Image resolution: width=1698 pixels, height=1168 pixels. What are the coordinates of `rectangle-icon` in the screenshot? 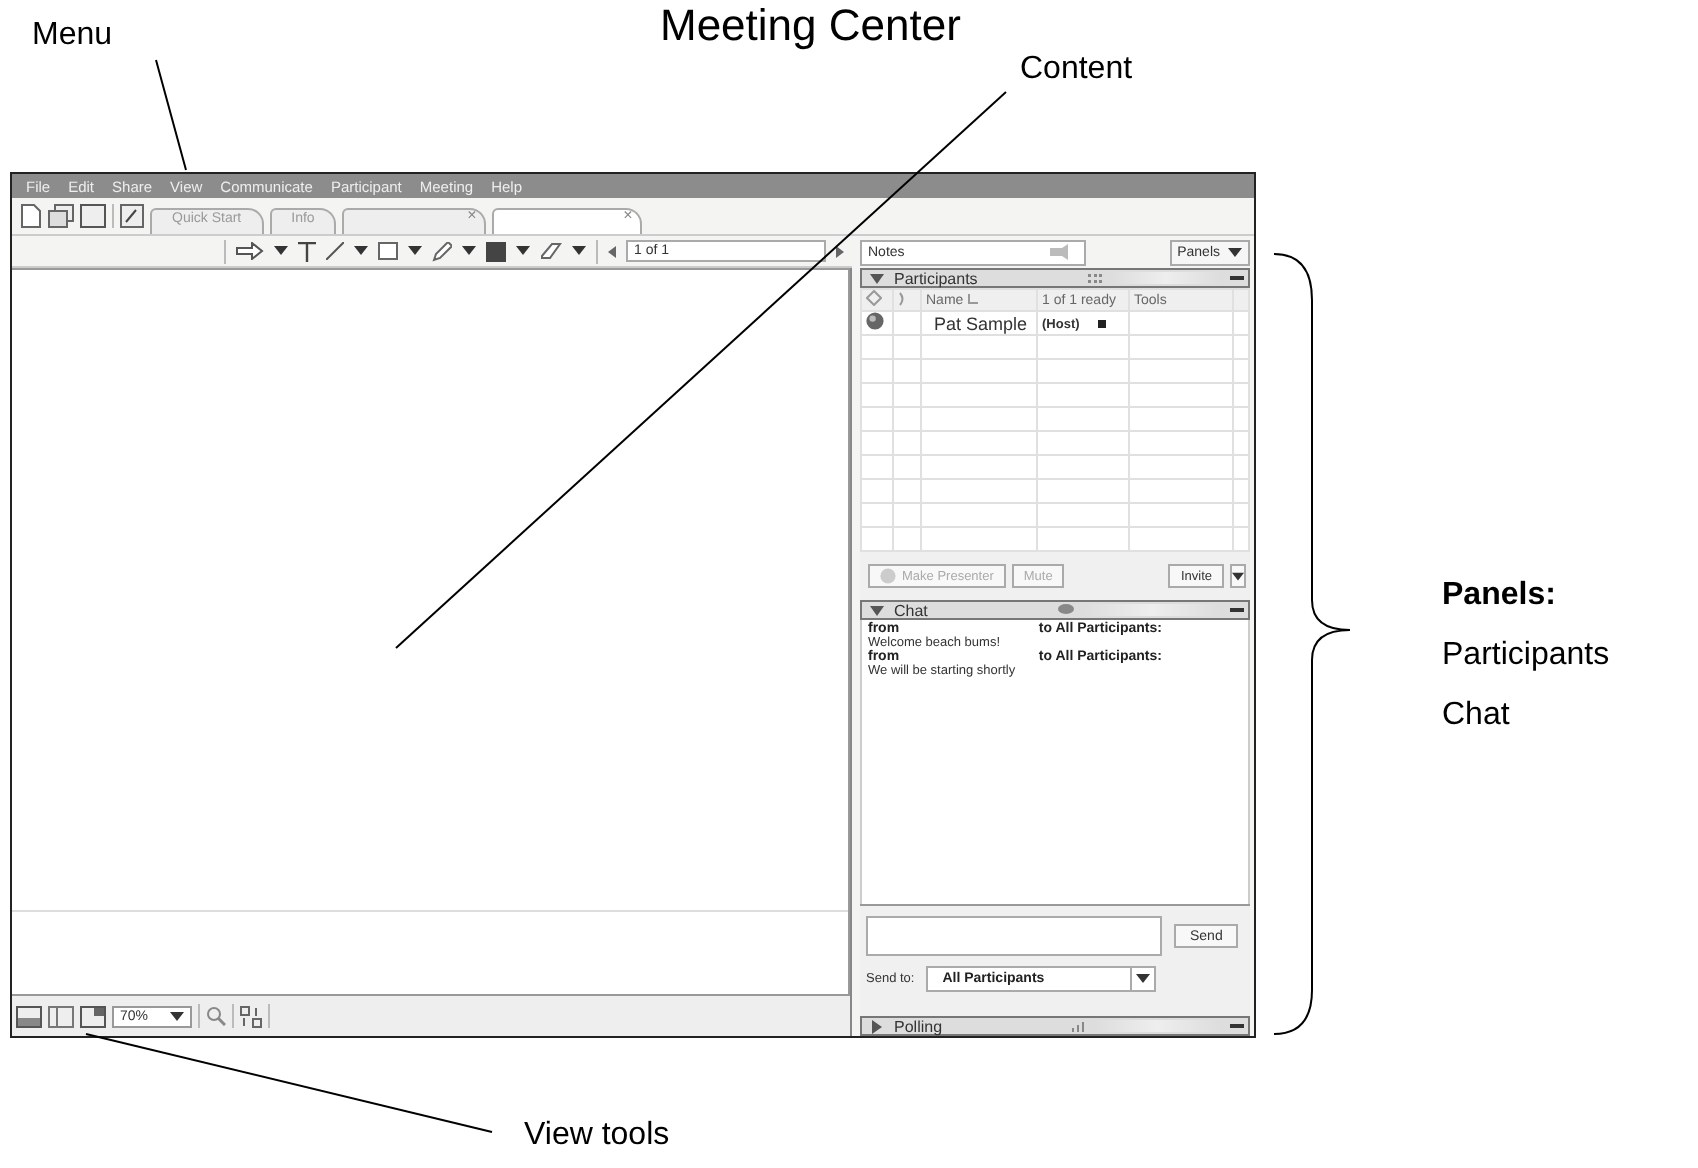 It's located at (388, 251).